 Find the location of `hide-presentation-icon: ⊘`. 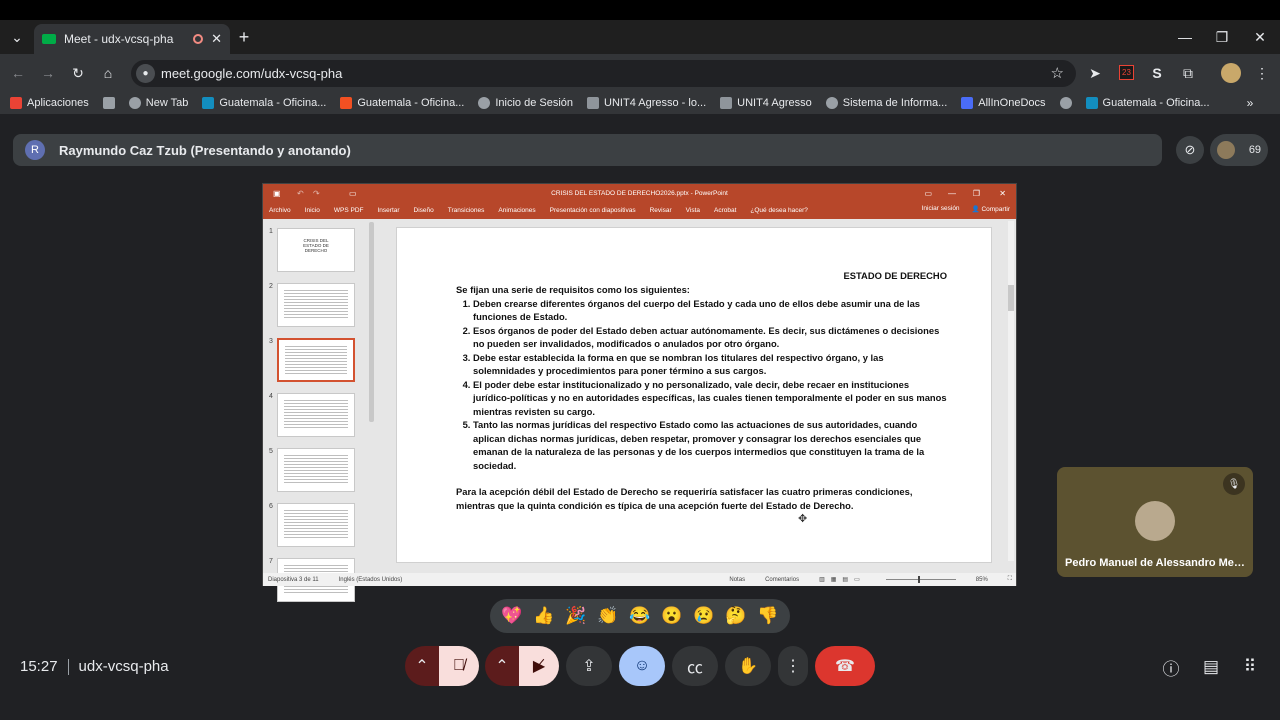

hide-presentation-icon: ⊘ is located at coordinates (1190, 150).